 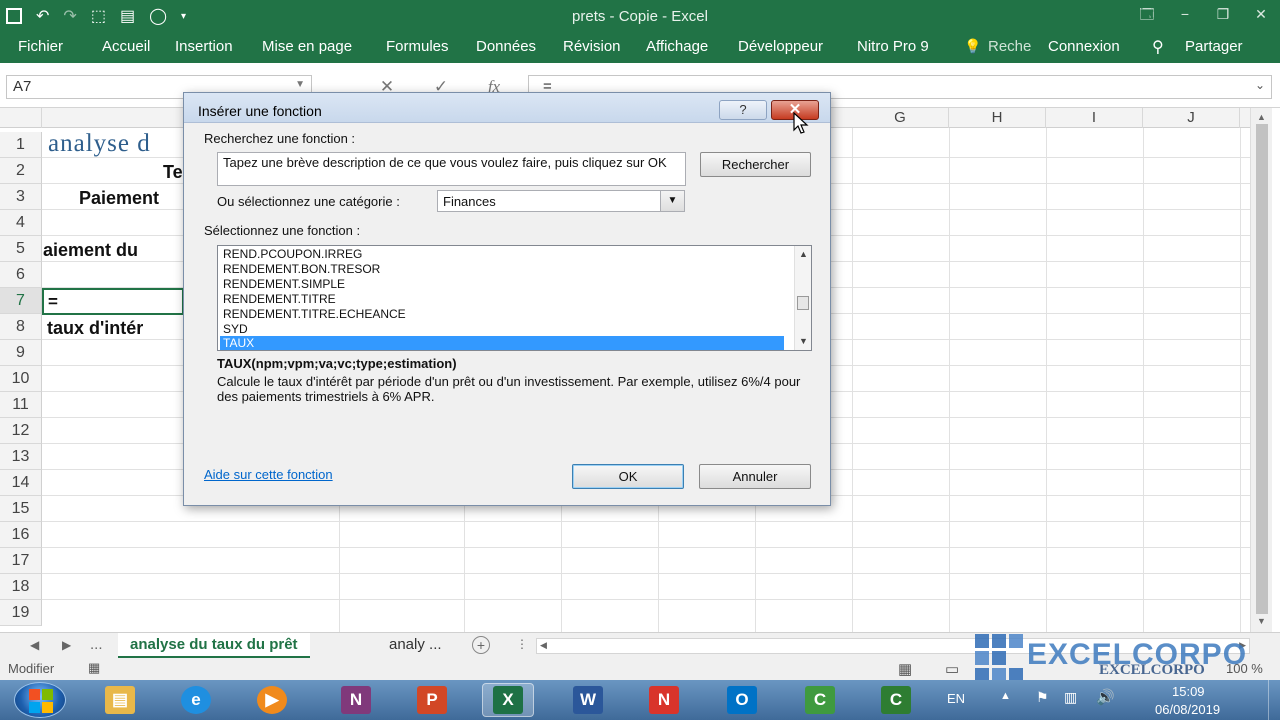 I want to click on row-header-17: 17, so click(x=21, y=561).